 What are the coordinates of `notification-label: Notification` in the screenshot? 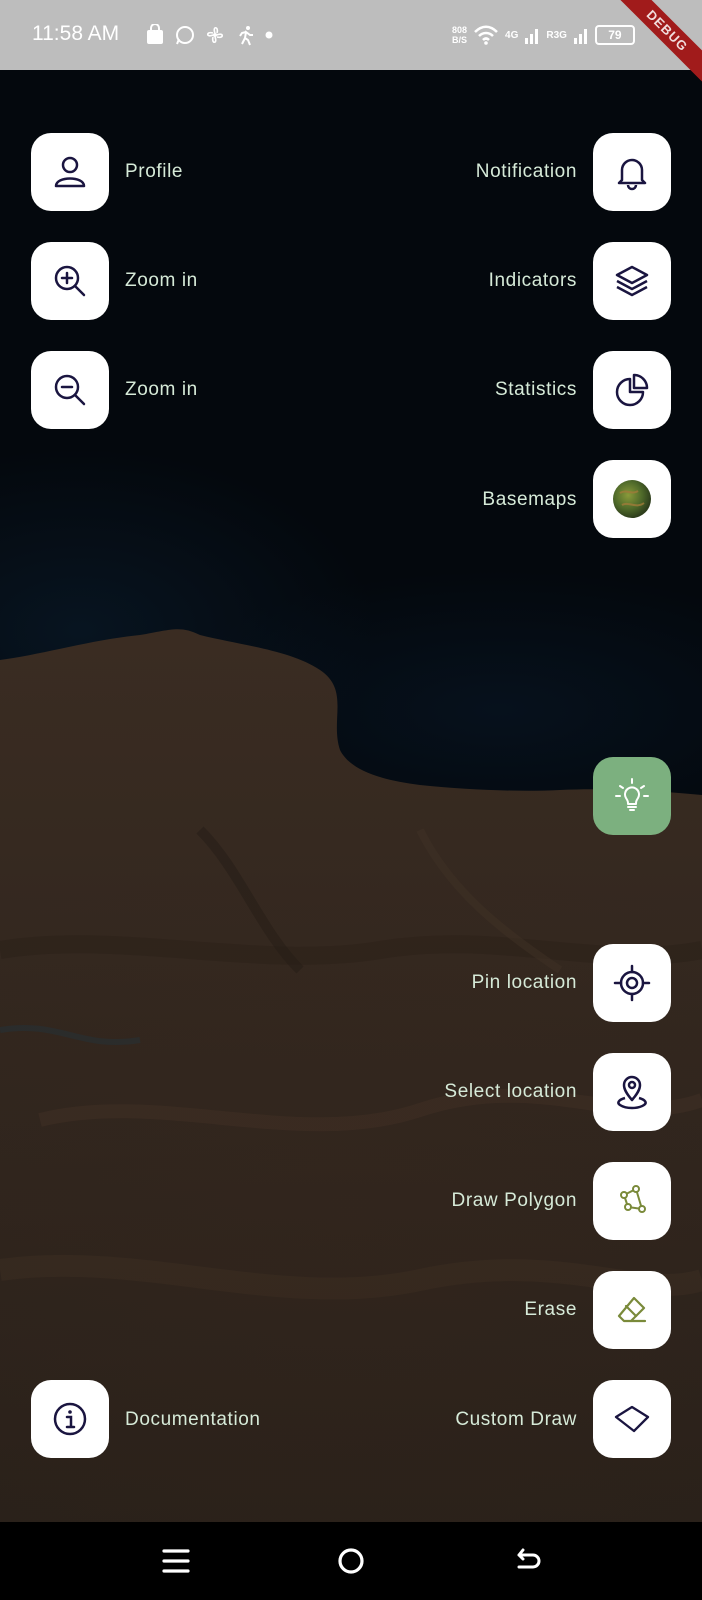 It's located at (526, 171).